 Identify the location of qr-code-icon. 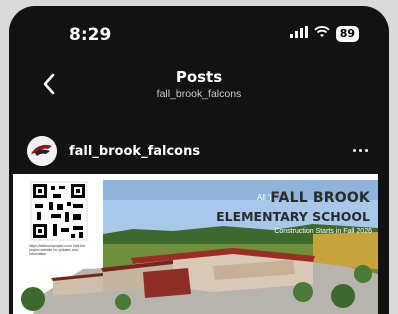
(59, 211).